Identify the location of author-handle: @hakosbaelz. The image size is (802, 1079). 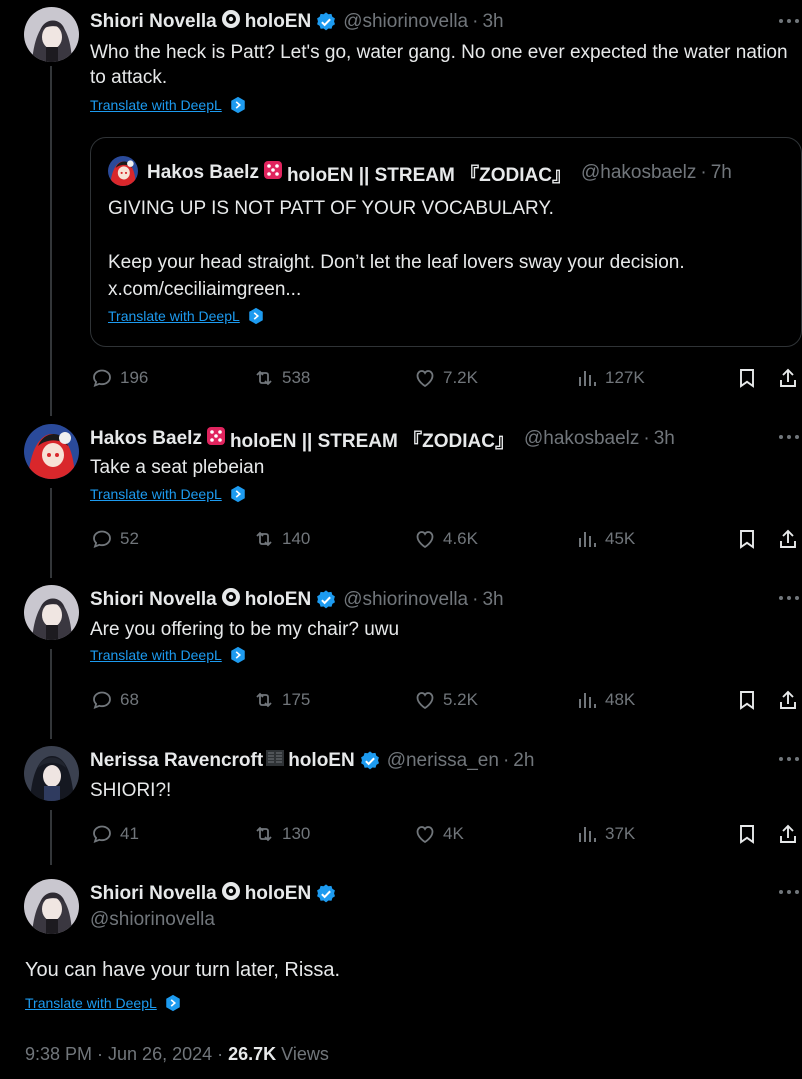
(581, 439).